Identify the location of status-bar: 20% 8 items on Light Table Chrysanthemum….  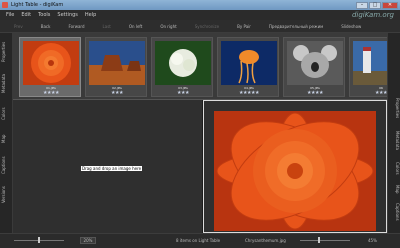
(200, 240).